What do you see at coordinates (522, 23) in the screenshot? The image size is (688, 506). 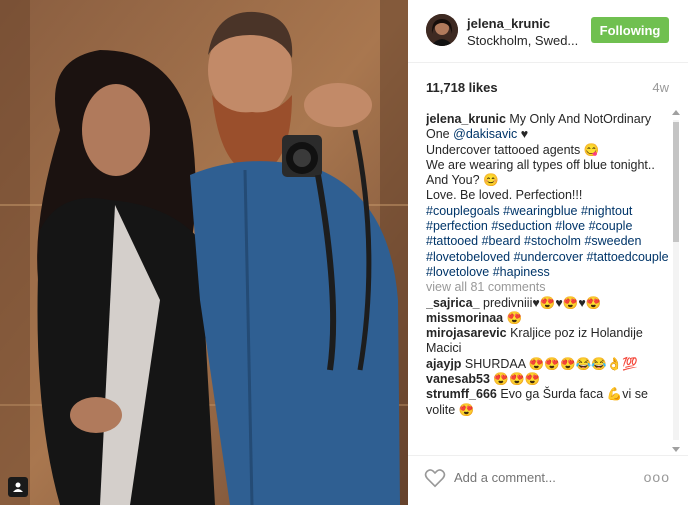 I see `post-username: jelena_krunic` at bounding box center [522, 23].